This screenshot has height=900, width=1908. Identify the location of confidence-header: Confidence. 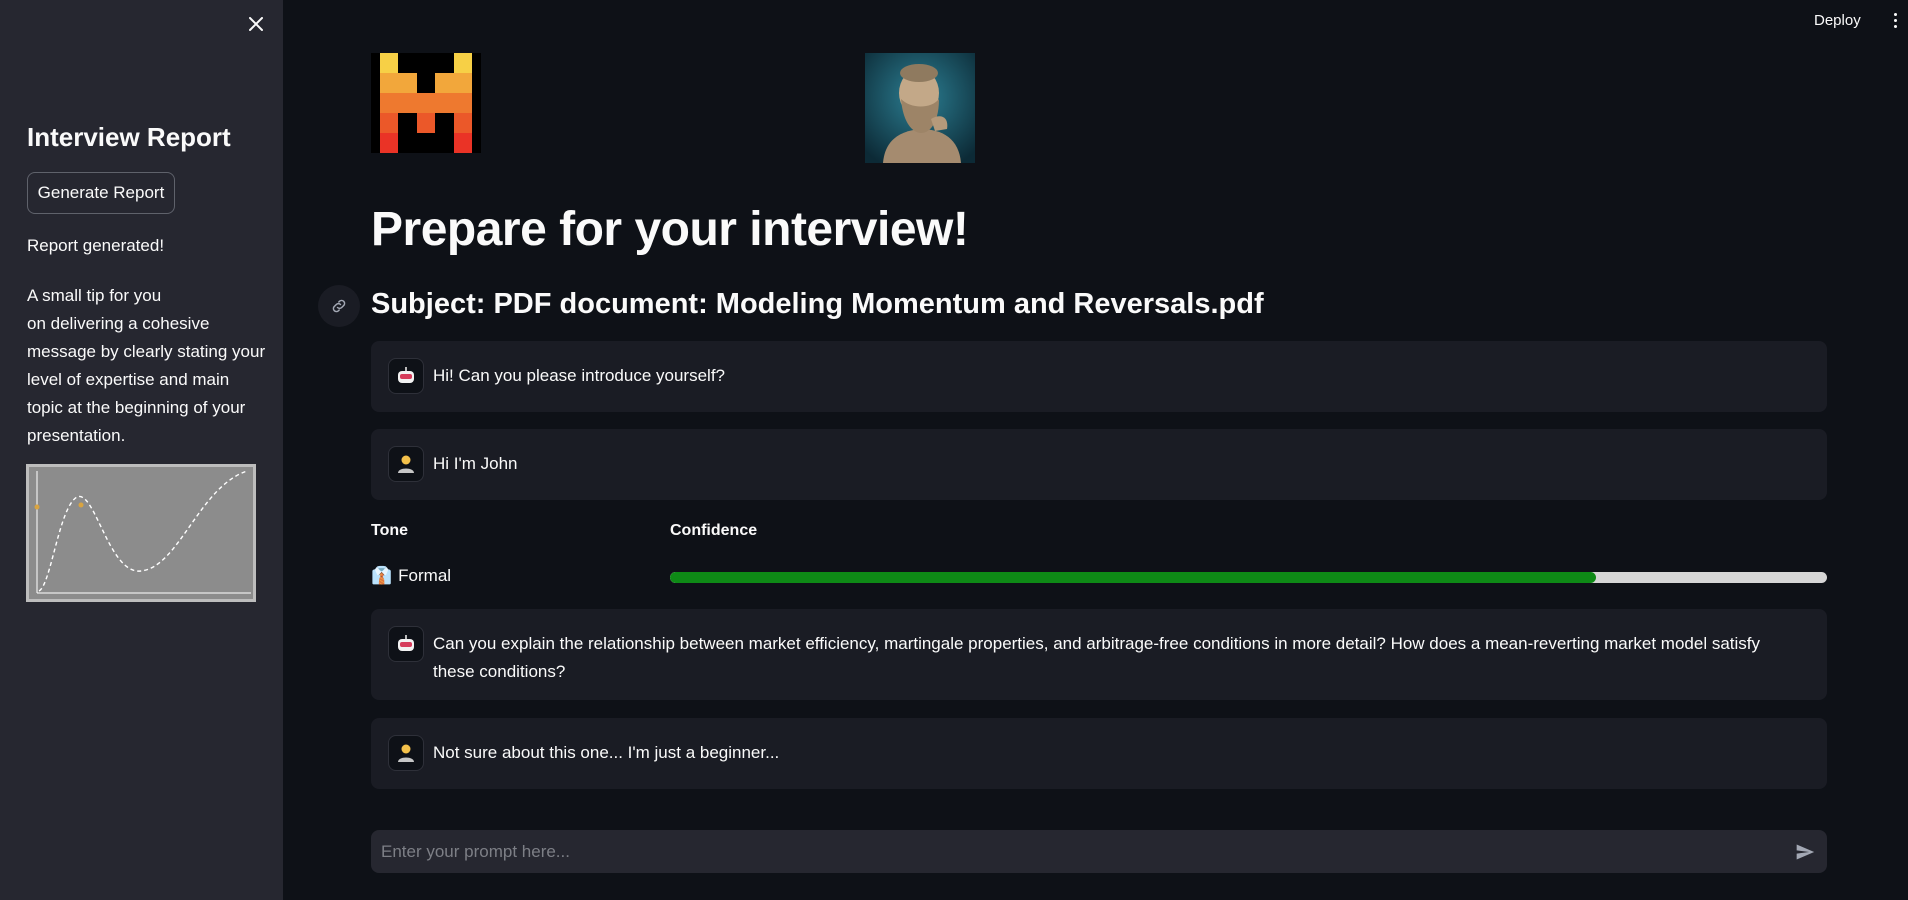
(714, 530).